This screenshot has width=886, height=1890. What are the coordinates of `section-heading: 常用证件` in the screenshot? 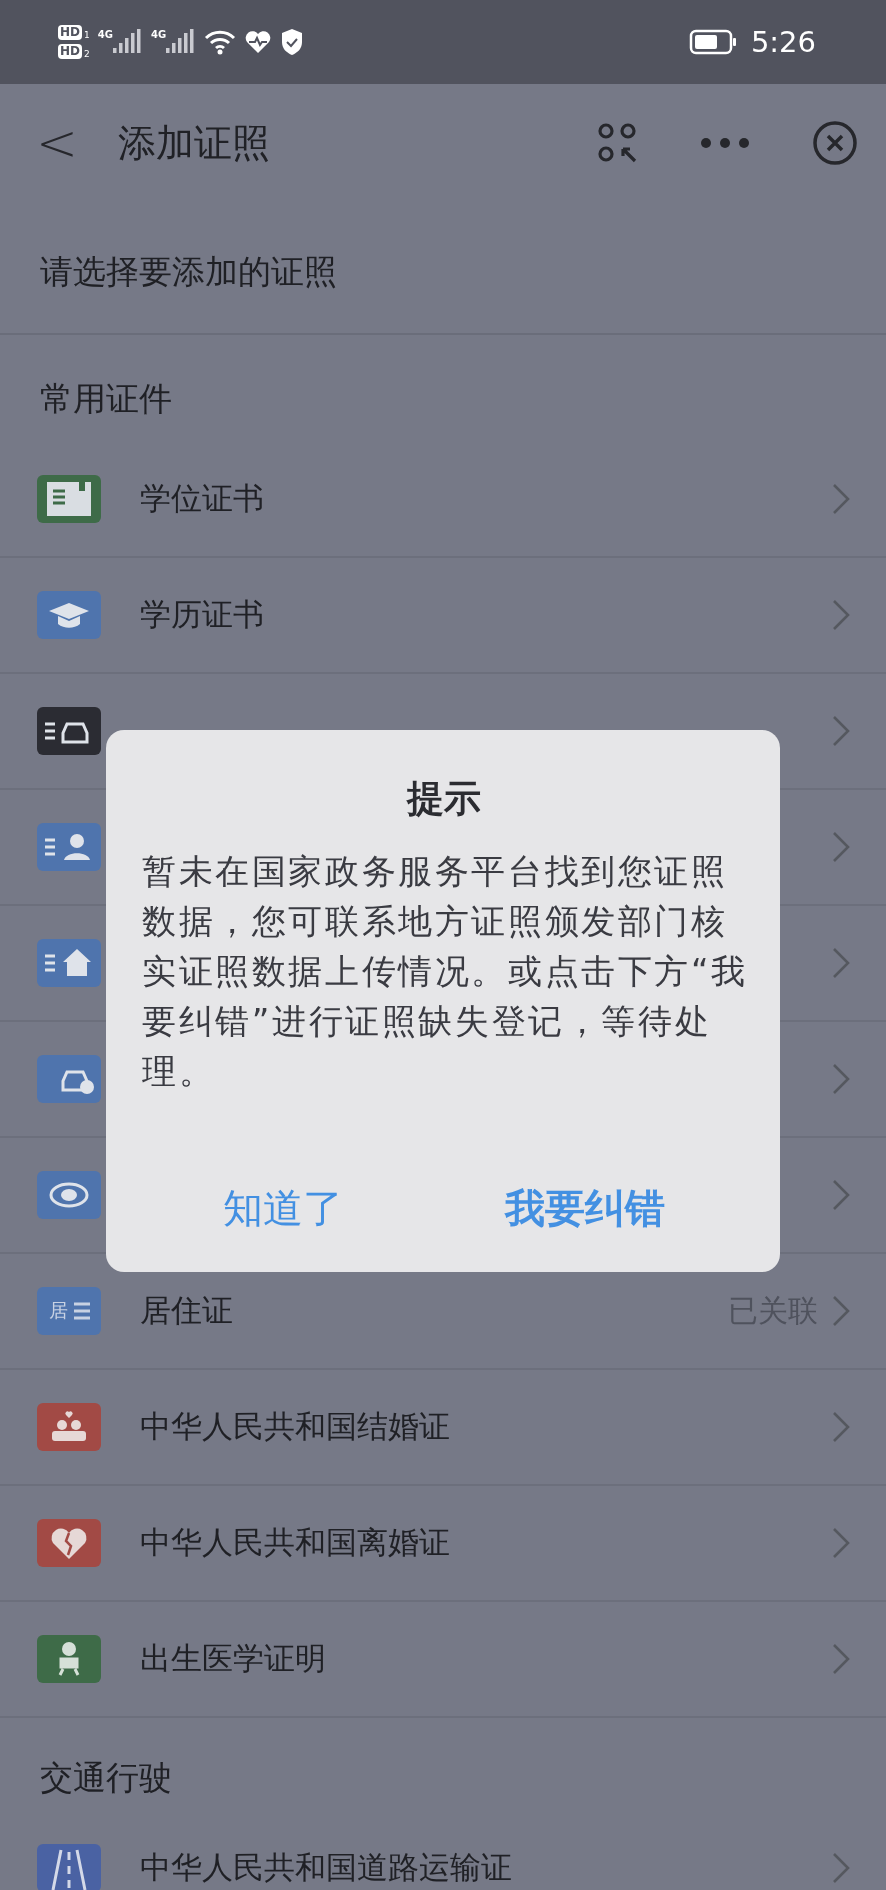 It's located at (106, 399).